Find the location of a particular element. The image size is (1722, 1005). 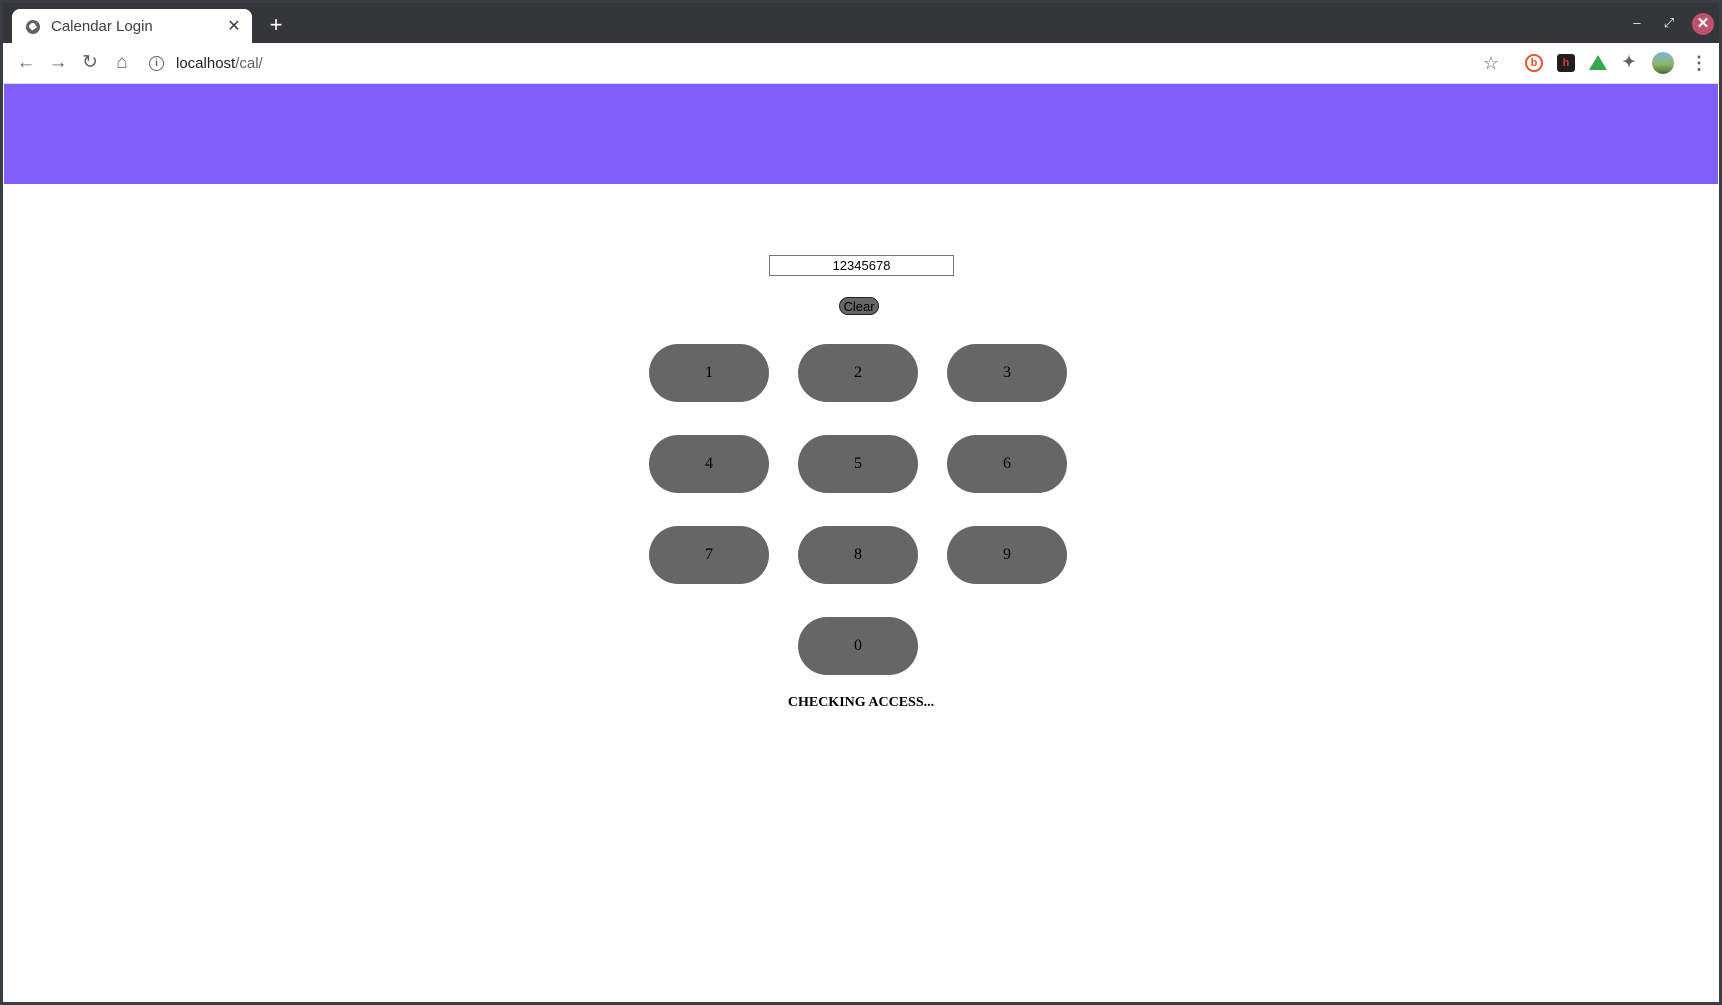

maximize-button: ⤢ is located at coordinates (1669, 23).